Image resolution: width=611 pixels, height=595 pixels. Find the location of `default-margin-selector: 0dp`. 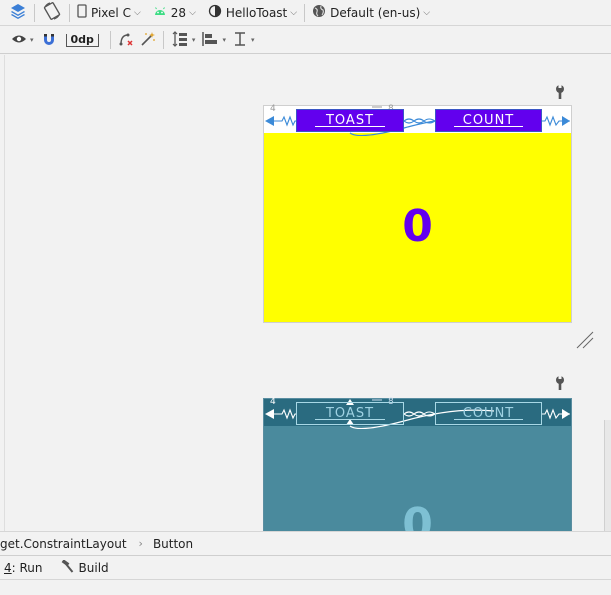

default-margin-selector: 0dp is located at coordinates (82, 40).